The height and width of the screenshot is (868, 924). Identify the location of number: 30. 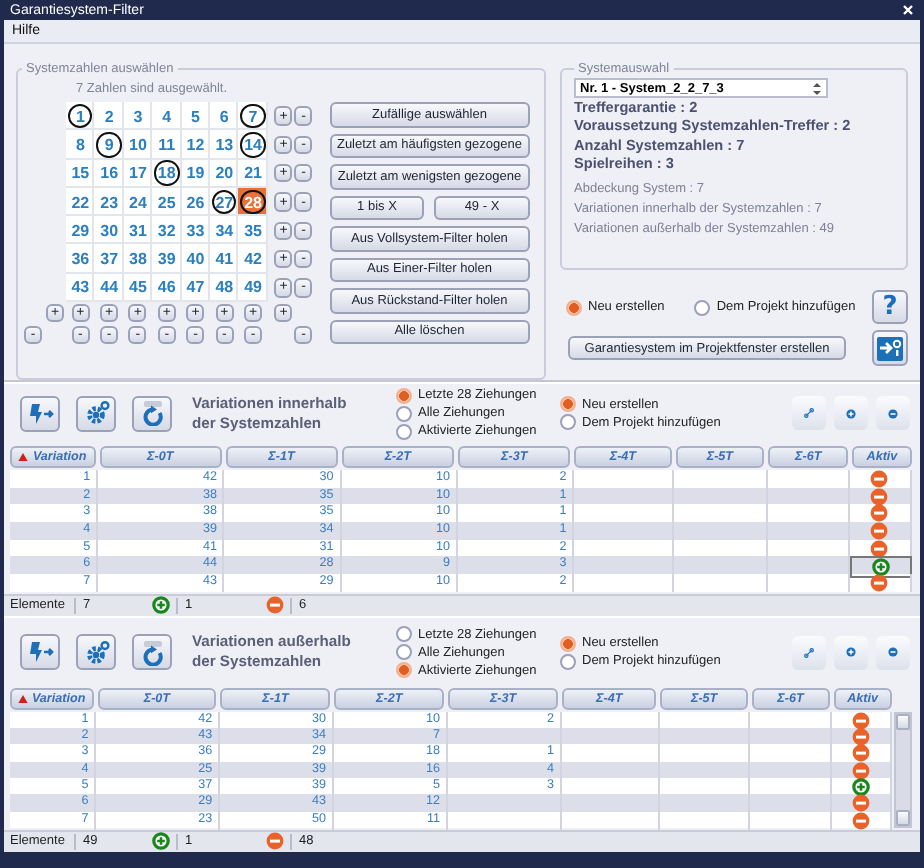
(109, 231).